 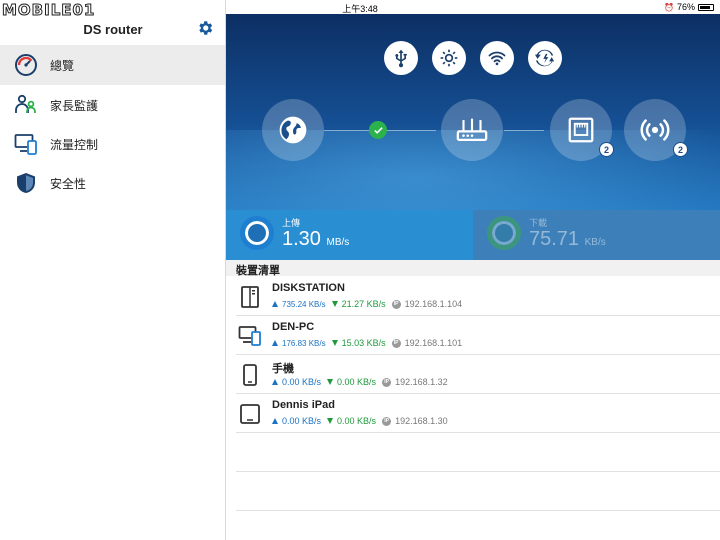 I want to click on wireless-clients-node: 2, so click(x=656, y=130).